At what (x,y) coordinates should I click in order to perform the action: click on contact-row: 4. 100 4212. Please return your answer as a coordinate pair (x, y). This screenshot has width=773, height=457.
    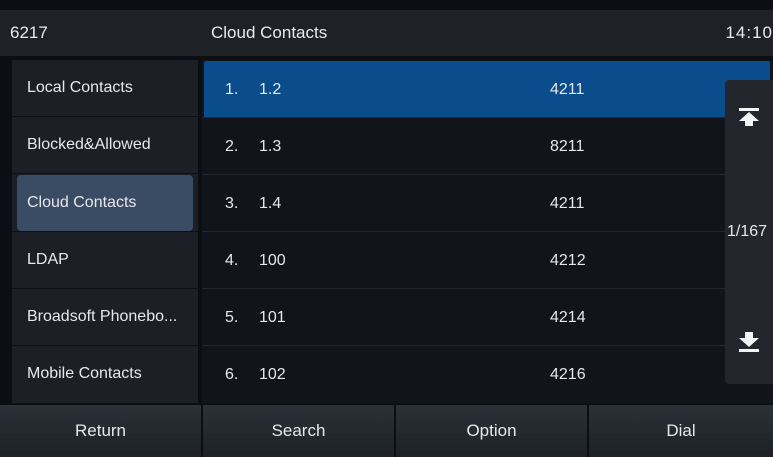
    Looking at the image, I should click on (487, 260).